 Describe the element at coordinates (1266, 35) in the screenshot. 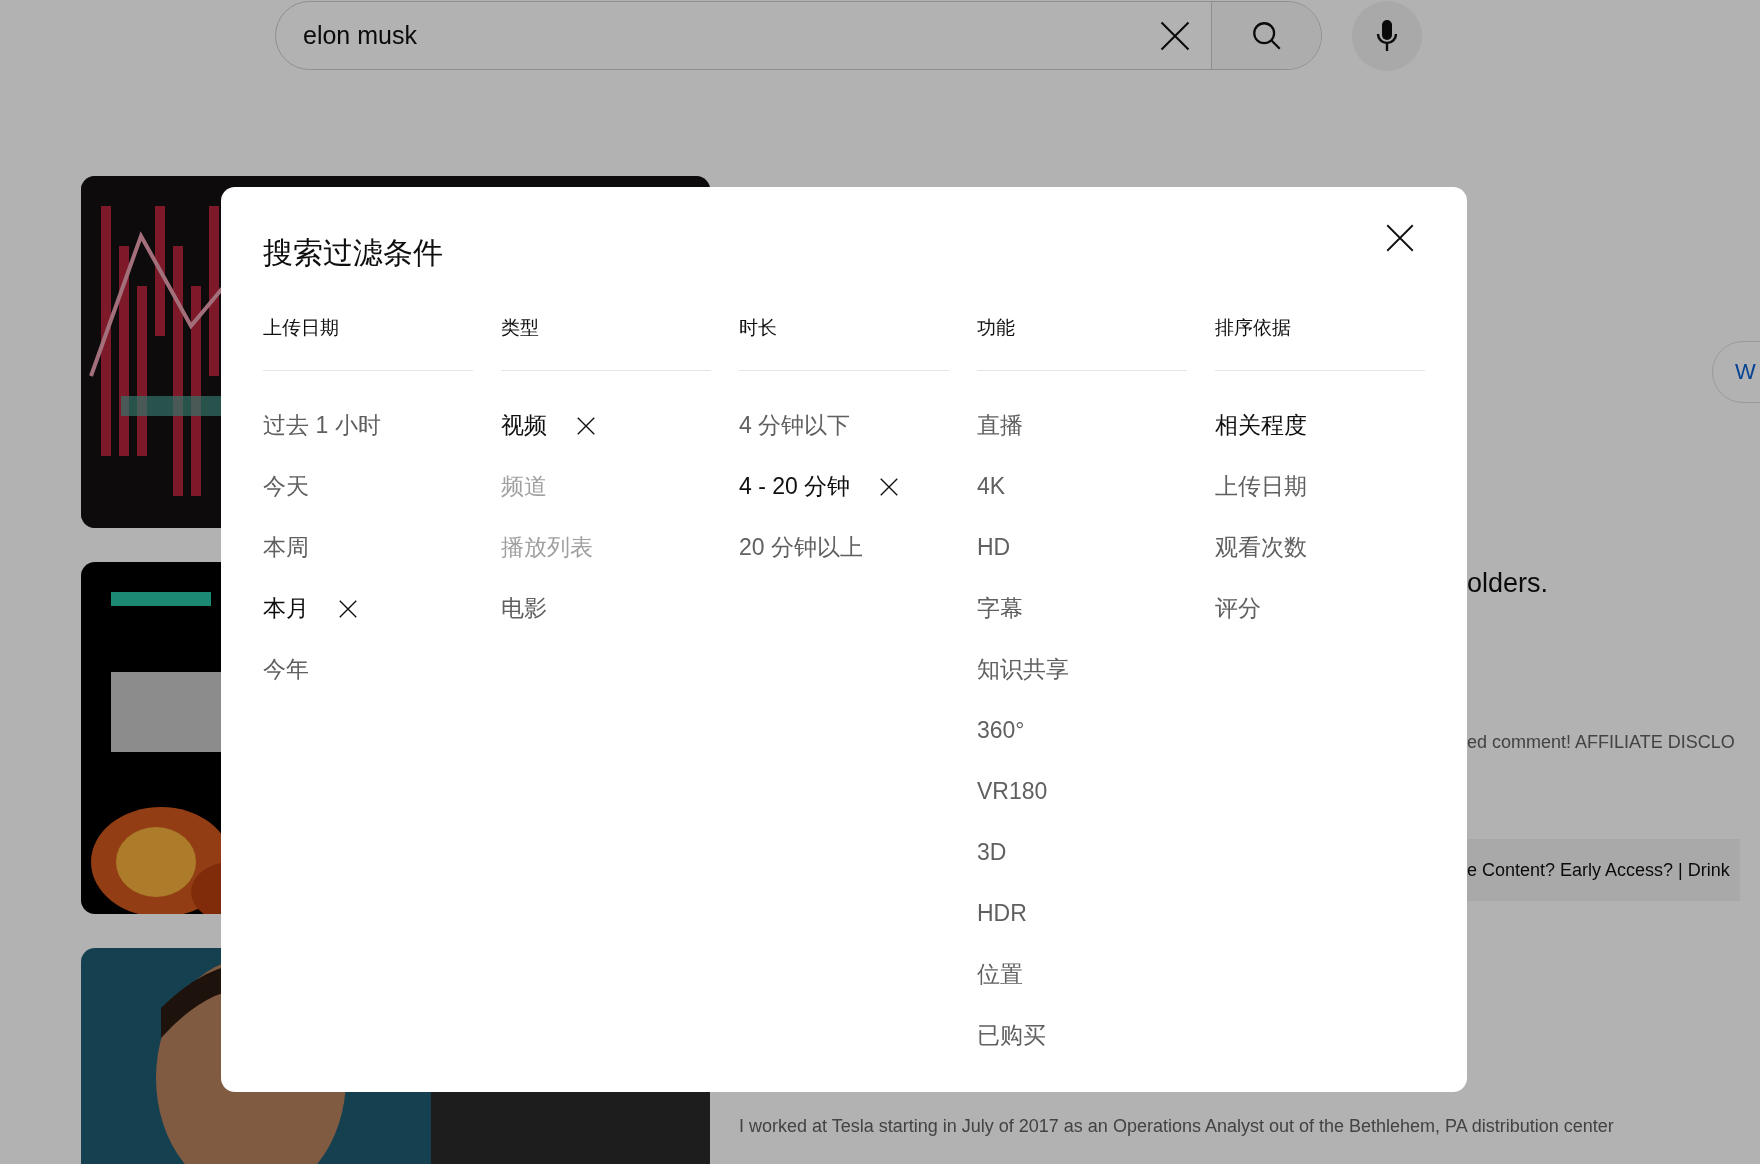

I see `search-button` at that location.